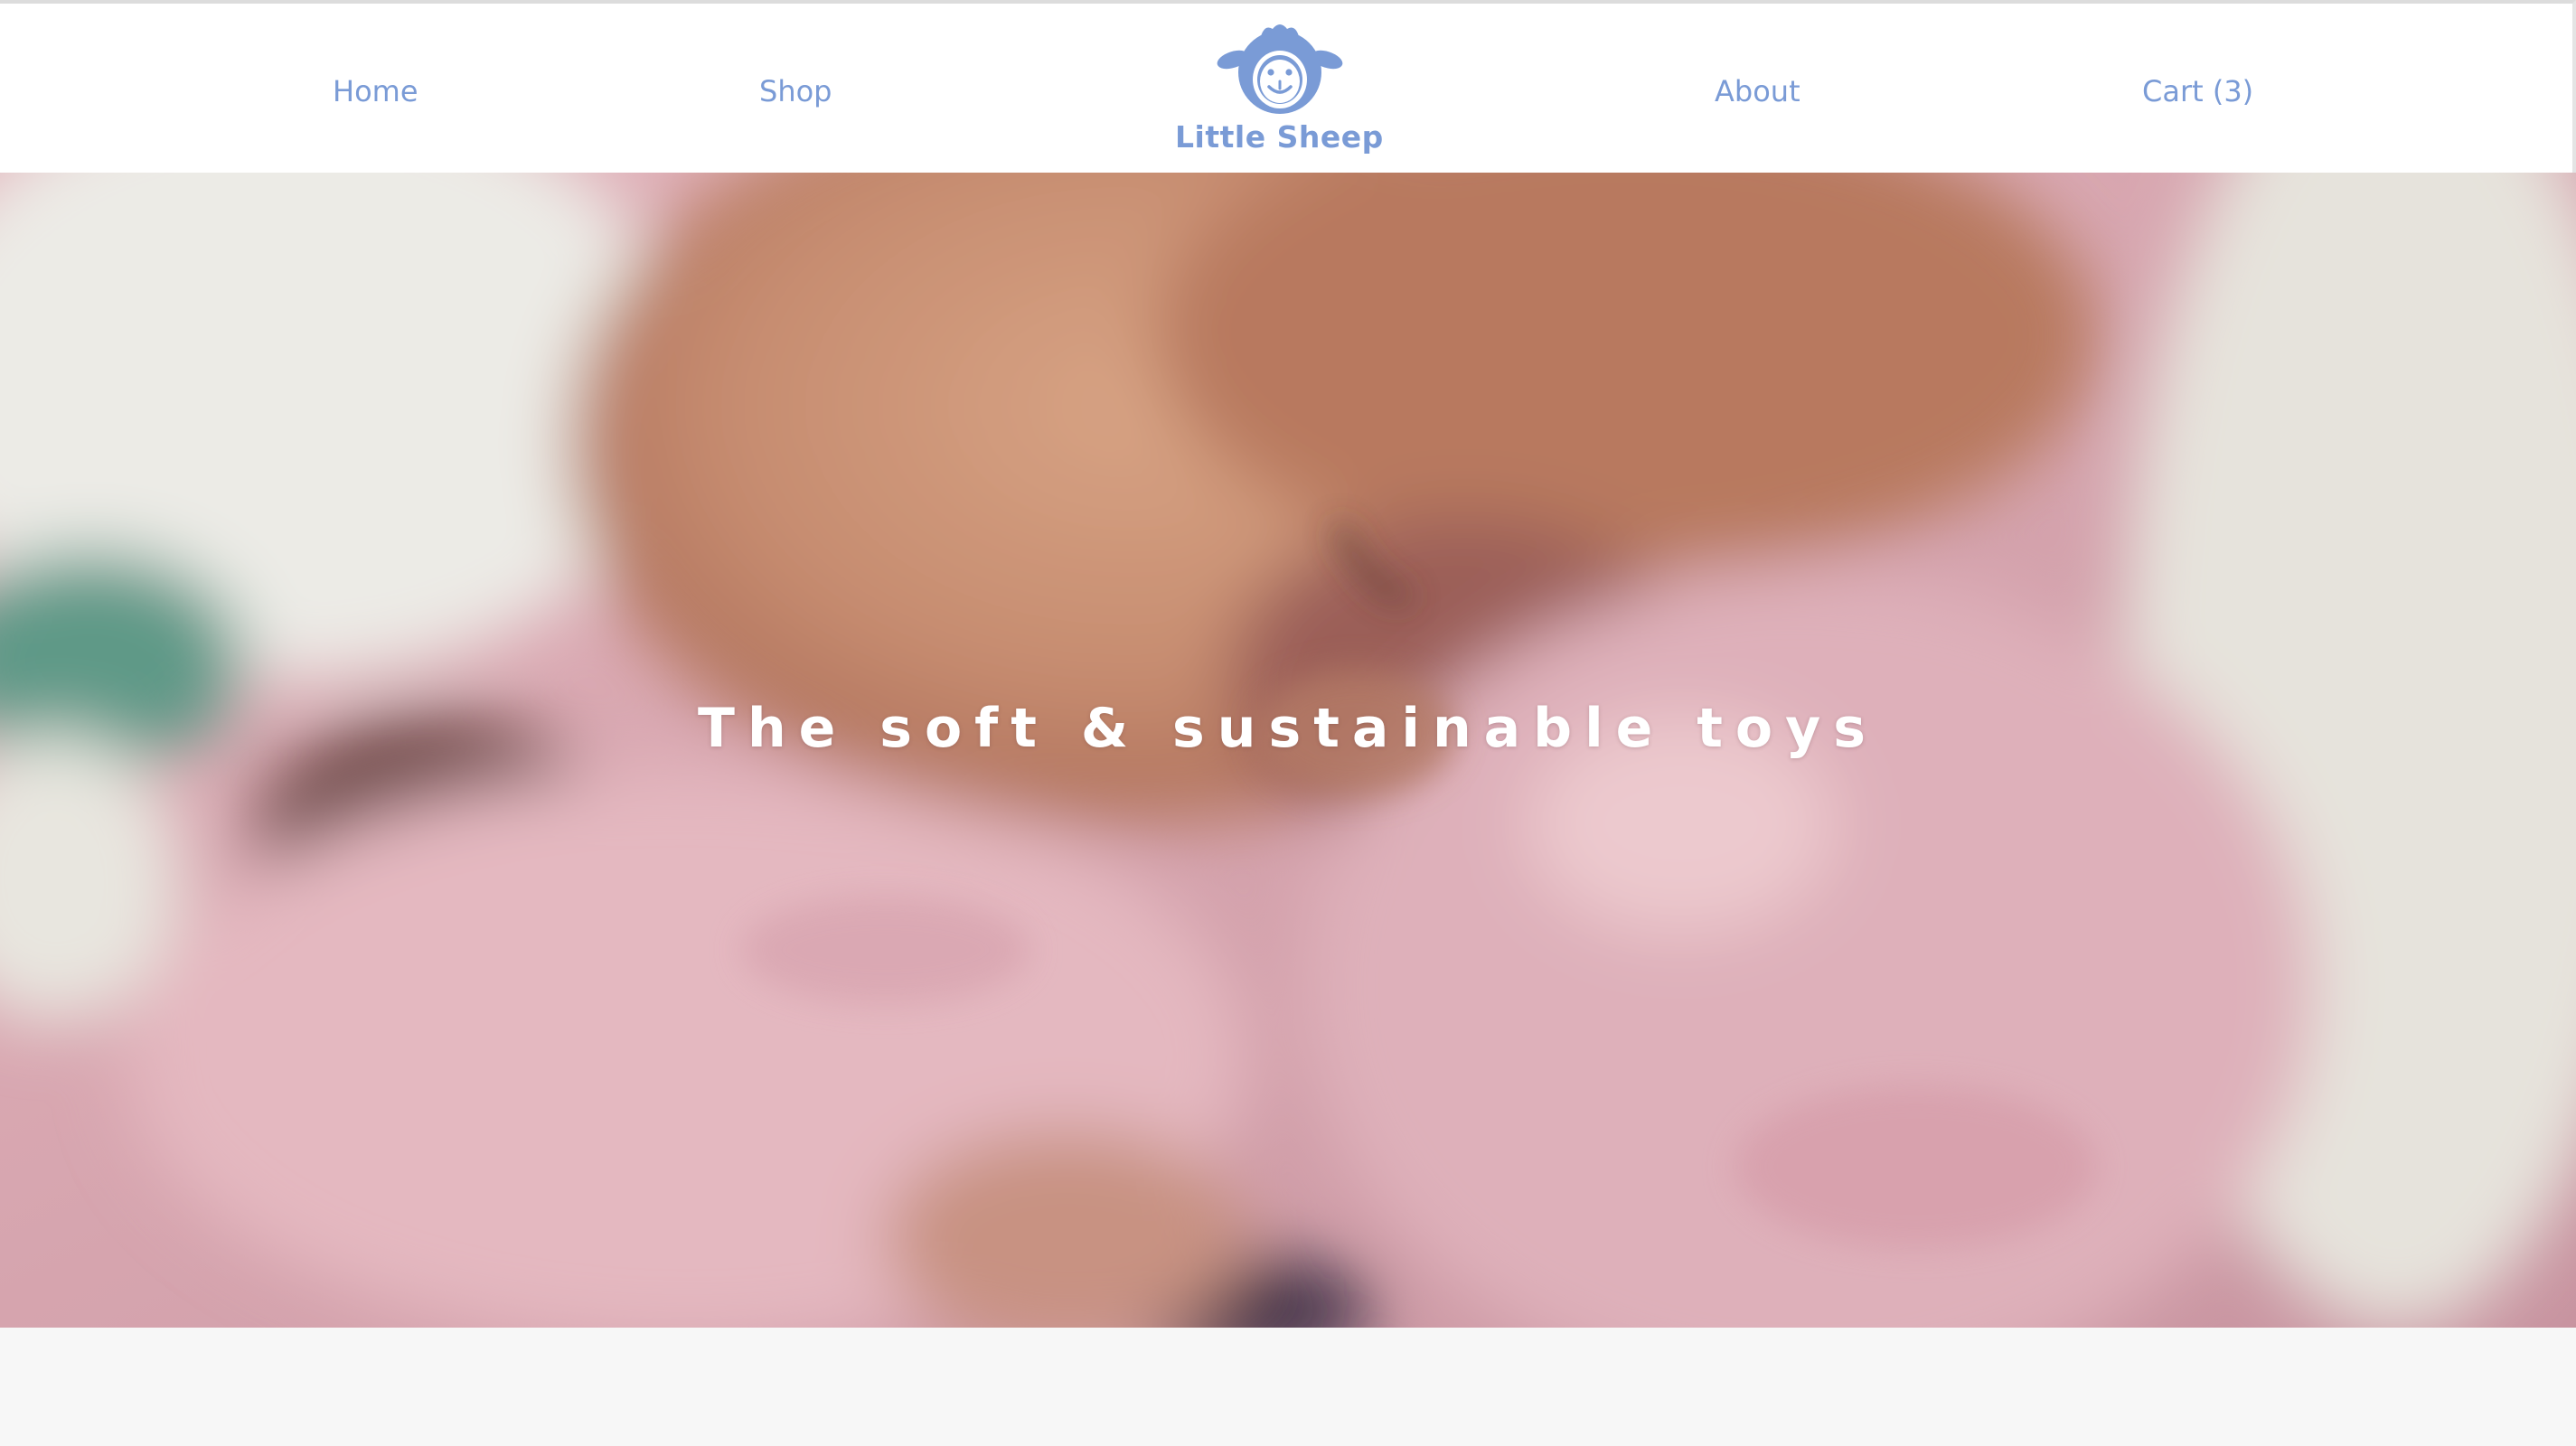 This screenshot has width=2576, height=1446. I want to click on nav-shop-link: Shop, so click(796, 92).